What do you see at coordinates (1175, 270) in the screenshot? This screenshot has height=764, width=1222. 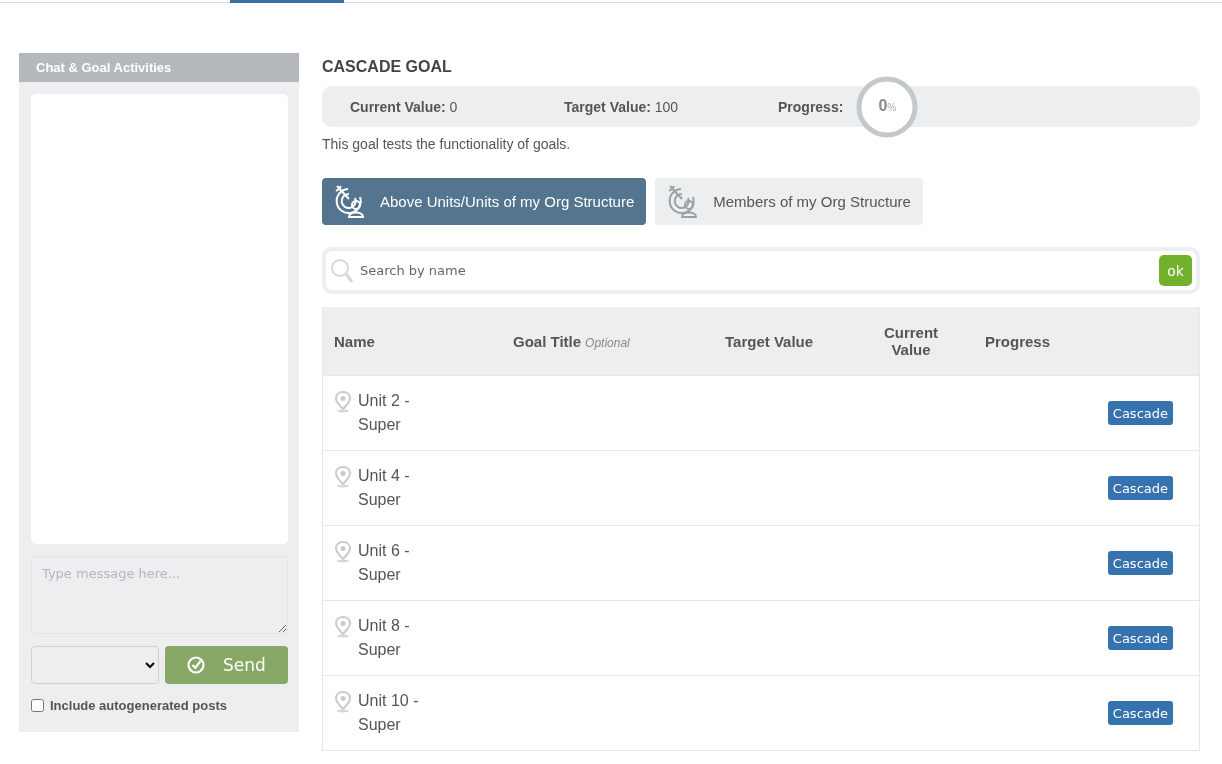 I see `ok-button: ok` at bounding box center [1175, 270].